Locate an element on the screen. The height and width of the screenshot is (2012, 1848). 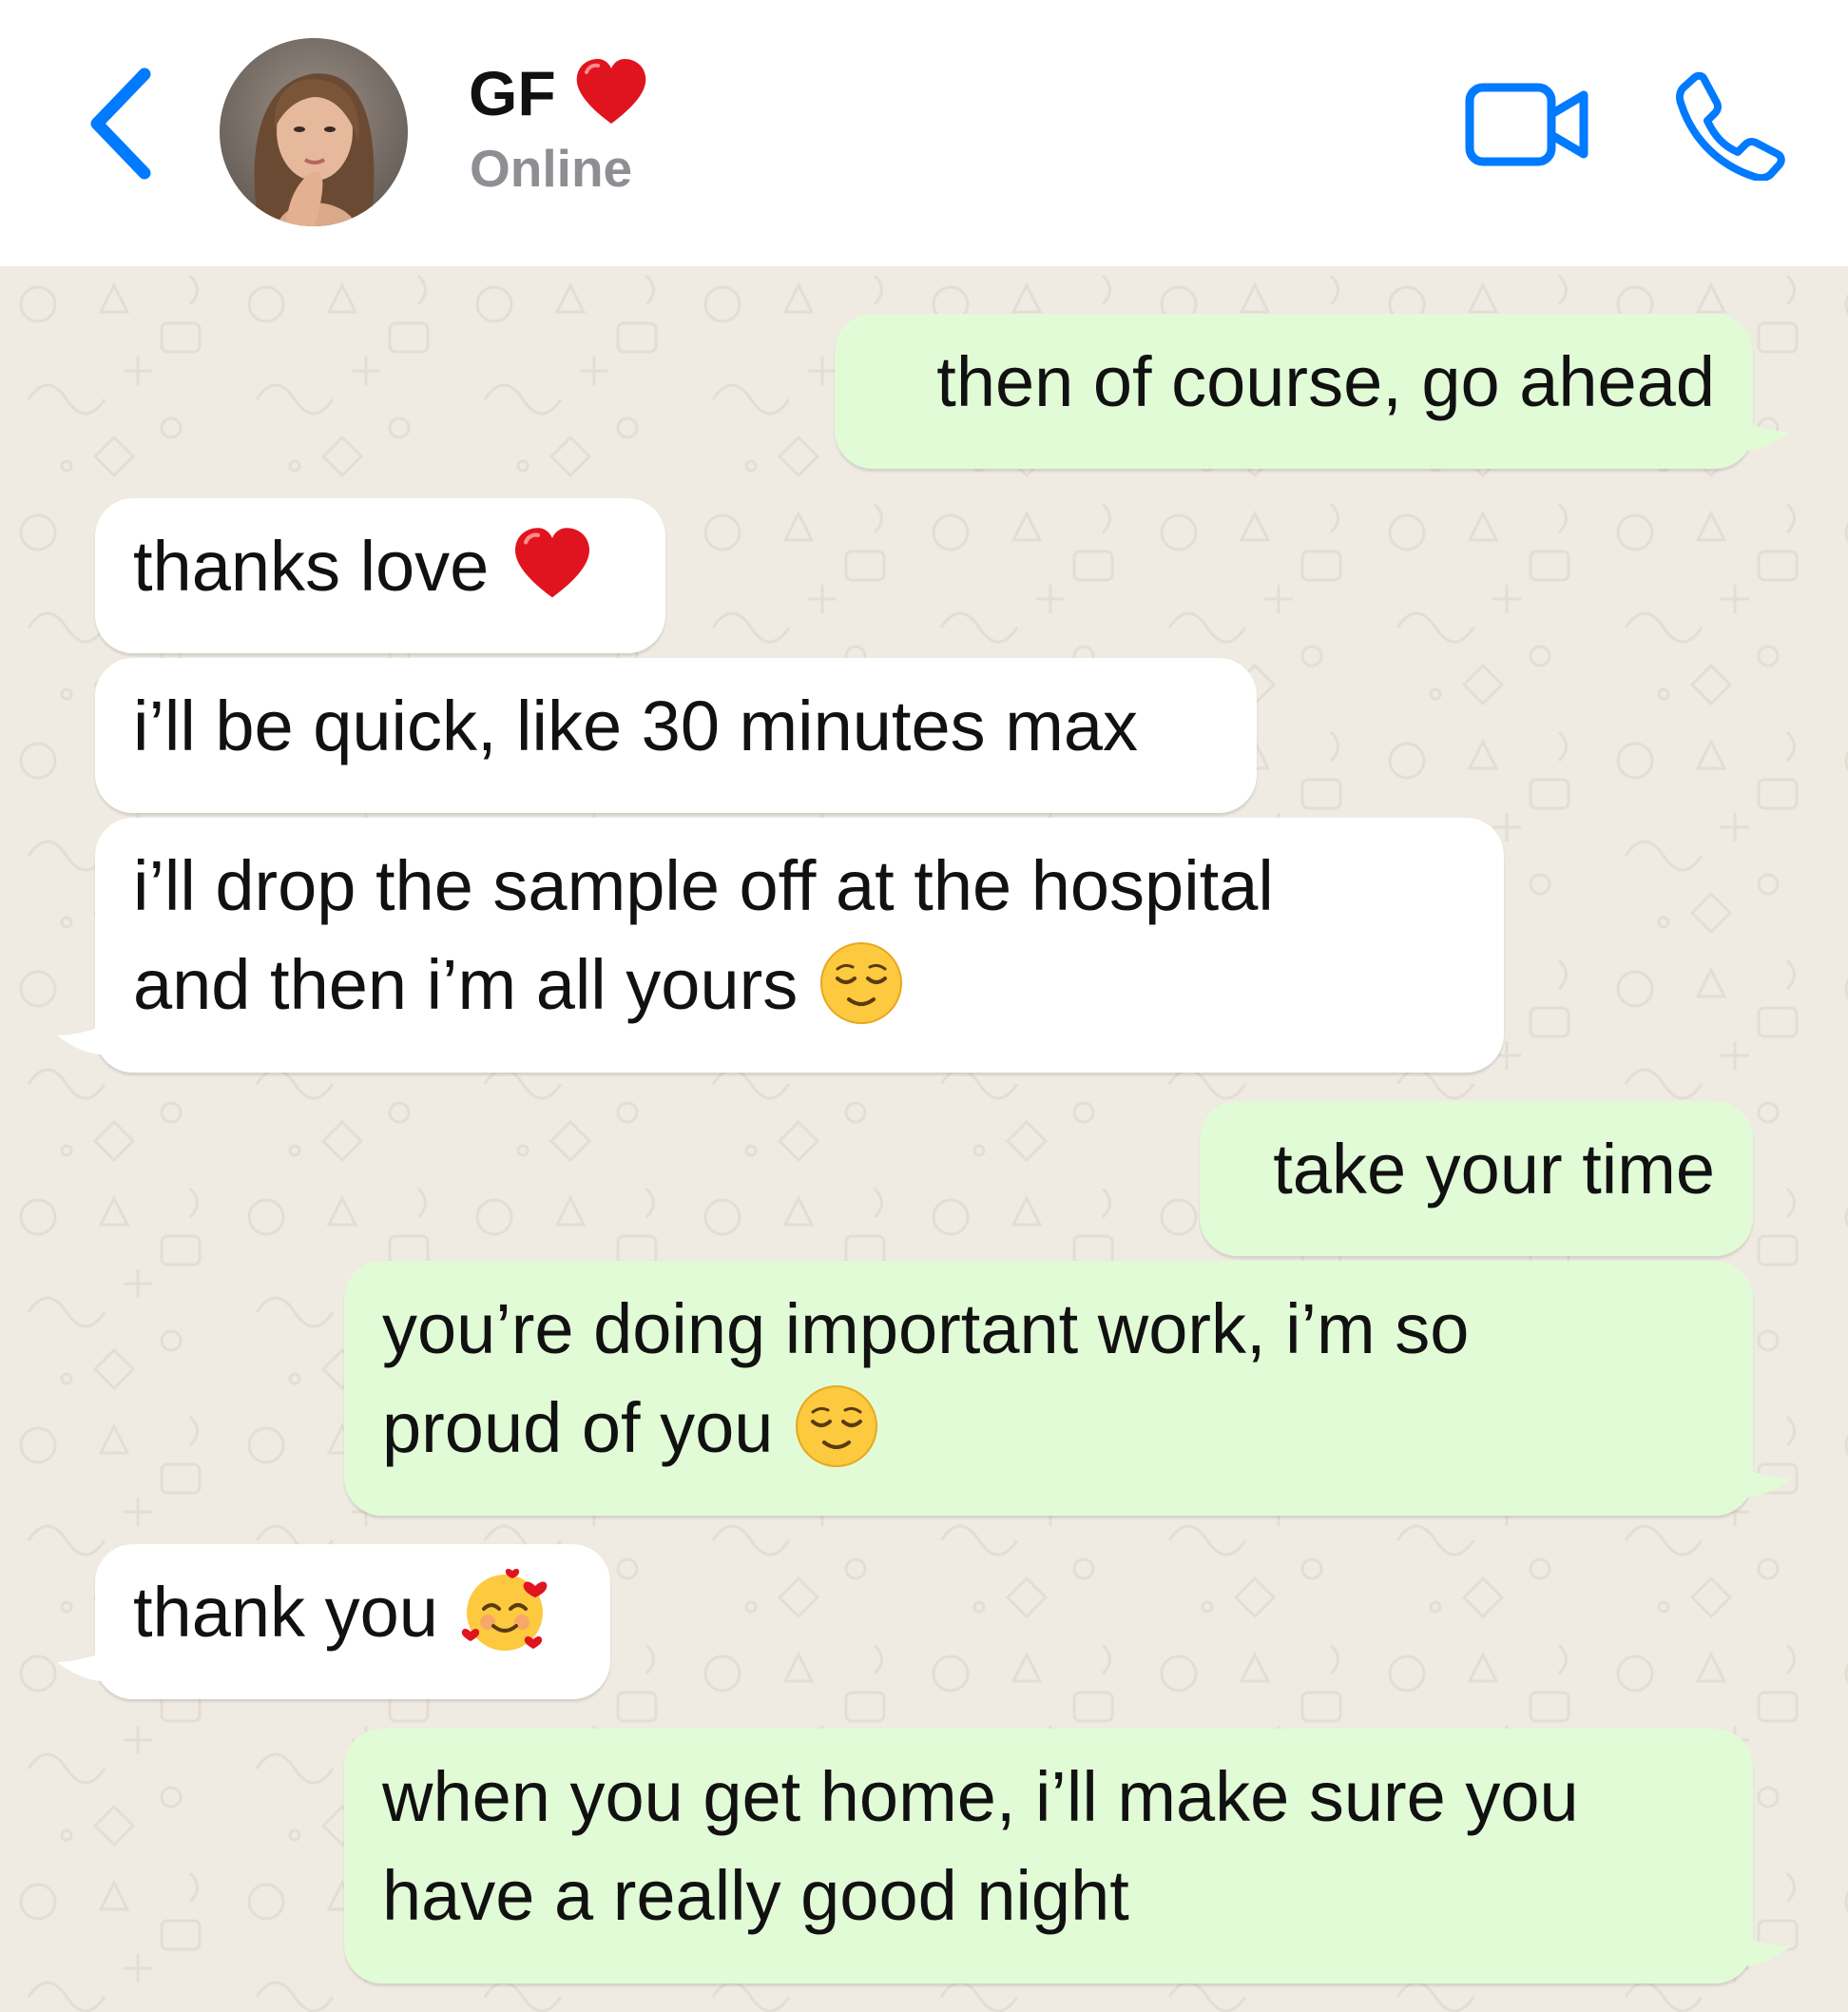
message-text-line: proud of you is located at coordinates (578, 1427).